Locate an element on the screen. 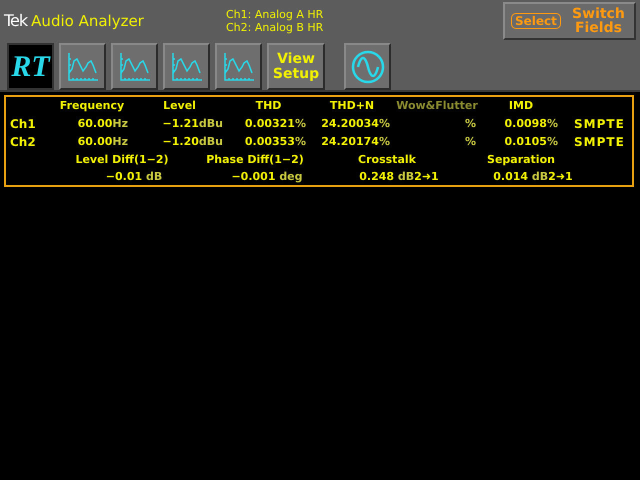 The width and height of the screenshot is (640, 480). measurement-value: −0.001 deg is located at coordinates (266, 177).